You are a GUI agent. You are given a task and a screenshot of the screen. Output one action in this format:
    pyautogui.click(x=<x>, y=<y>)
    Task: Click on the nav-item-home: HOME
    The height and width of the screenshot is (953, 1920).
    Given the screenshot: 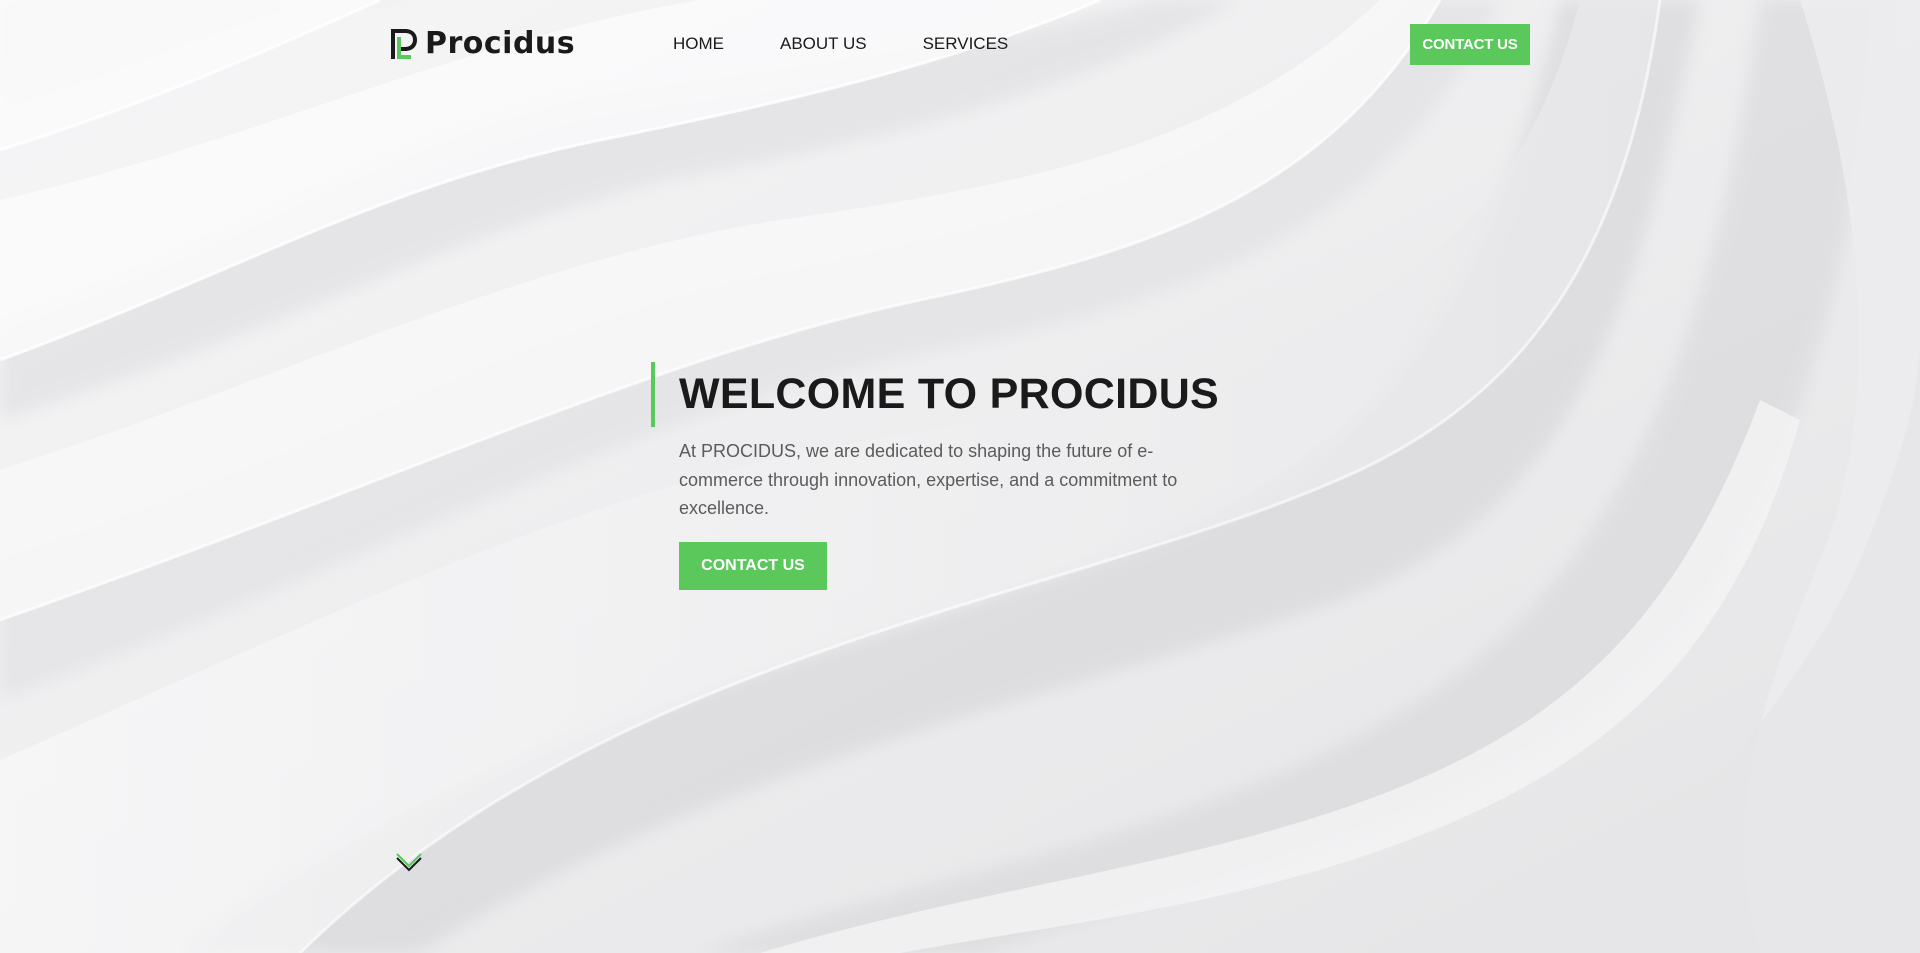 What is the action you would take?
    pyautogui.click(x=698, y=44)
    